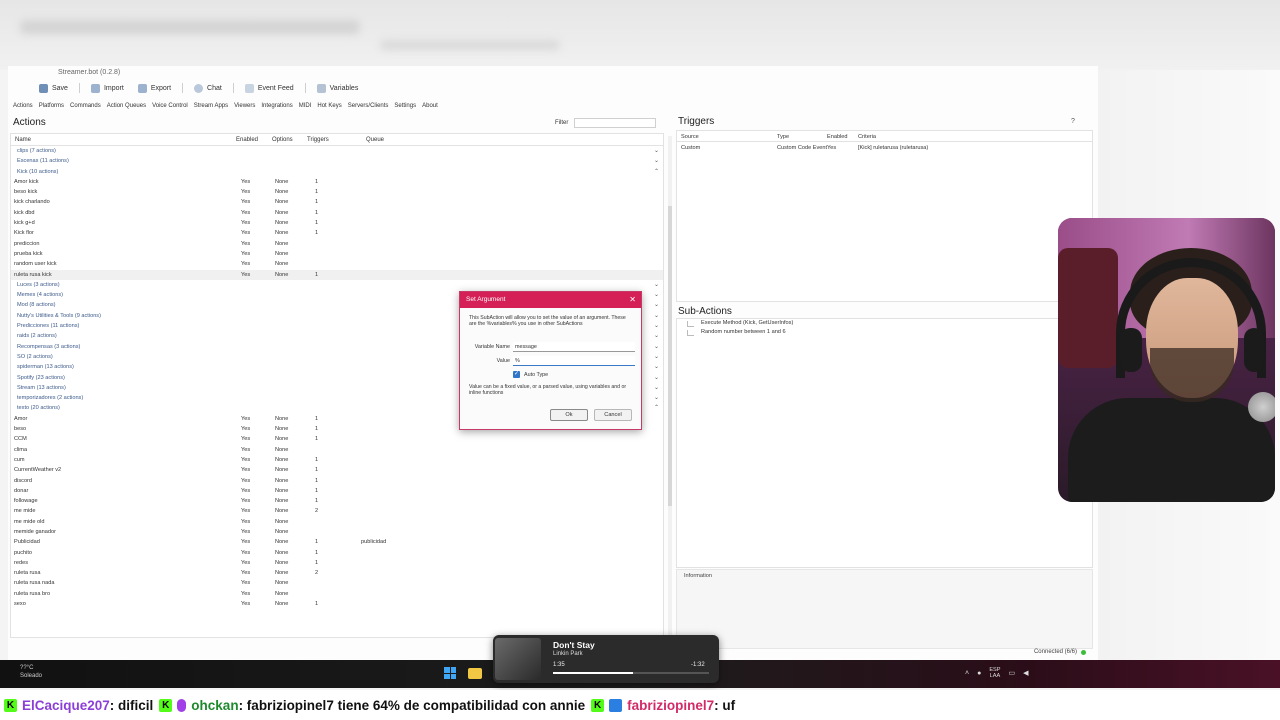  I want to click on action-row: prediccion Yes None, so click(337, 244).